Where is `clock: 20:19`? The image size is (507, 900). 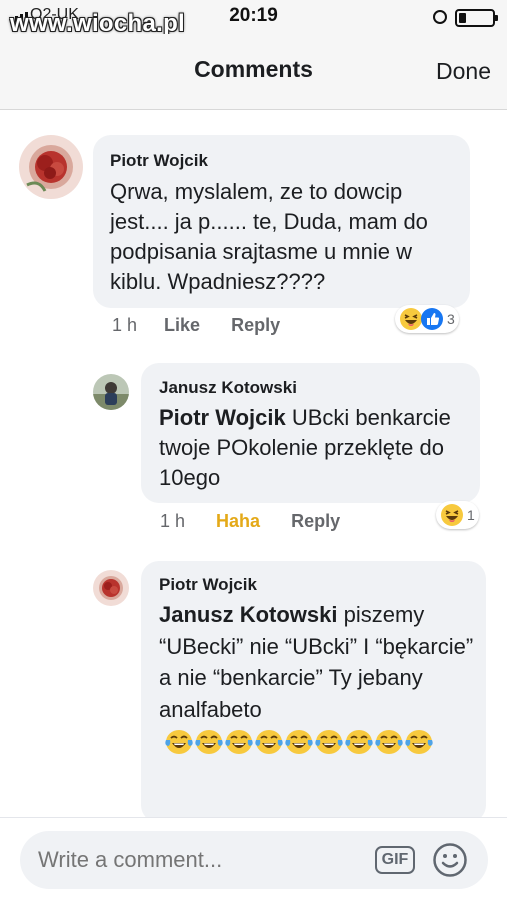 clock: 20:19 is located at coordinates (253, 15).